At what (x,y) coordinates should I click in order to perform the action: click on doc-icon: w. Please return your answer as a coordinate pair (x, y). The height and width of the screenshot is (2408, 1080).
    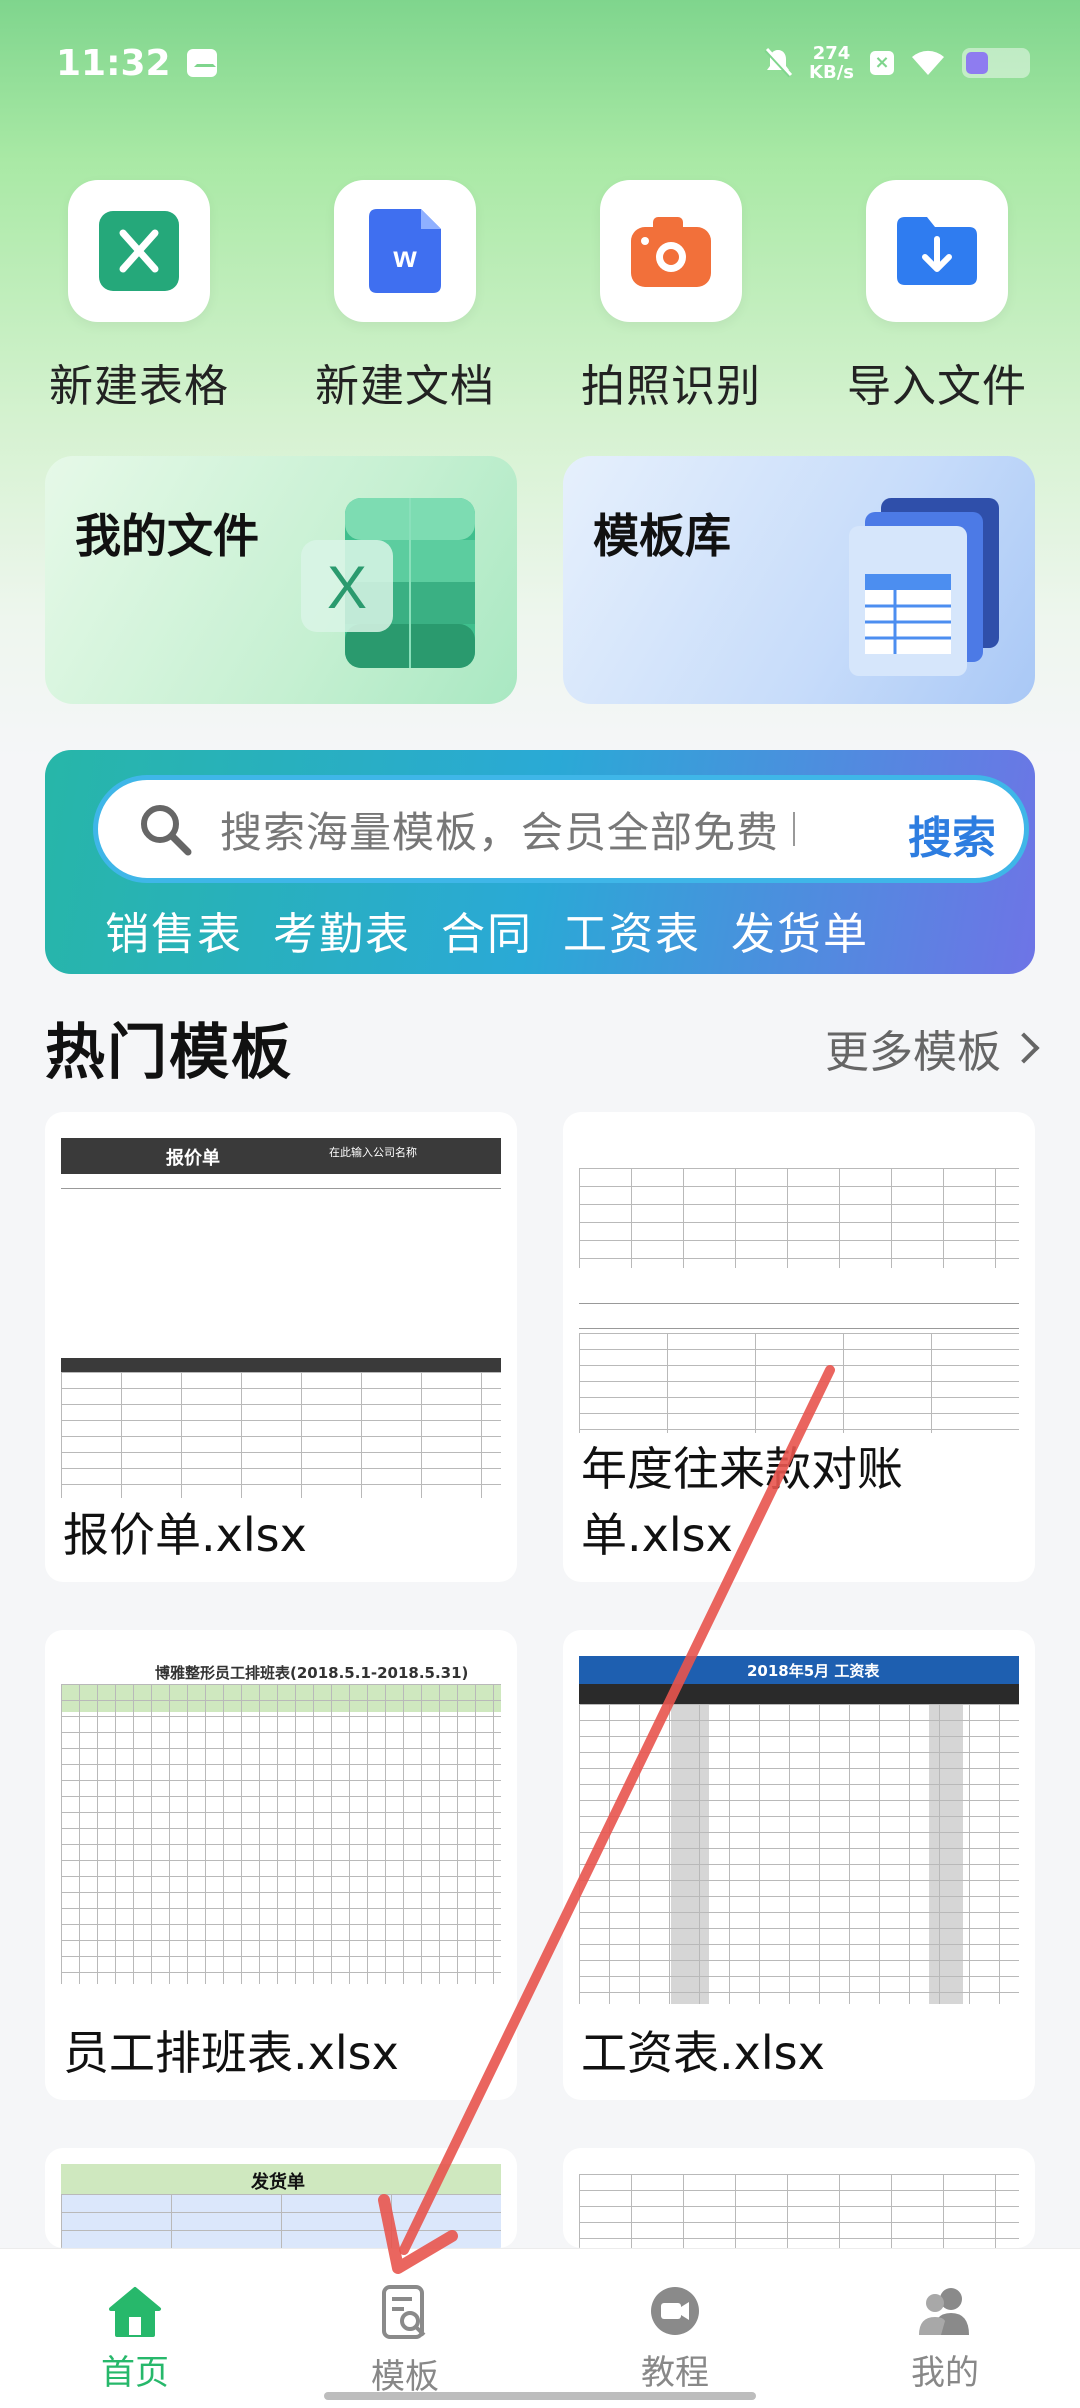
    Looking at the image, I should click on (405, 251).